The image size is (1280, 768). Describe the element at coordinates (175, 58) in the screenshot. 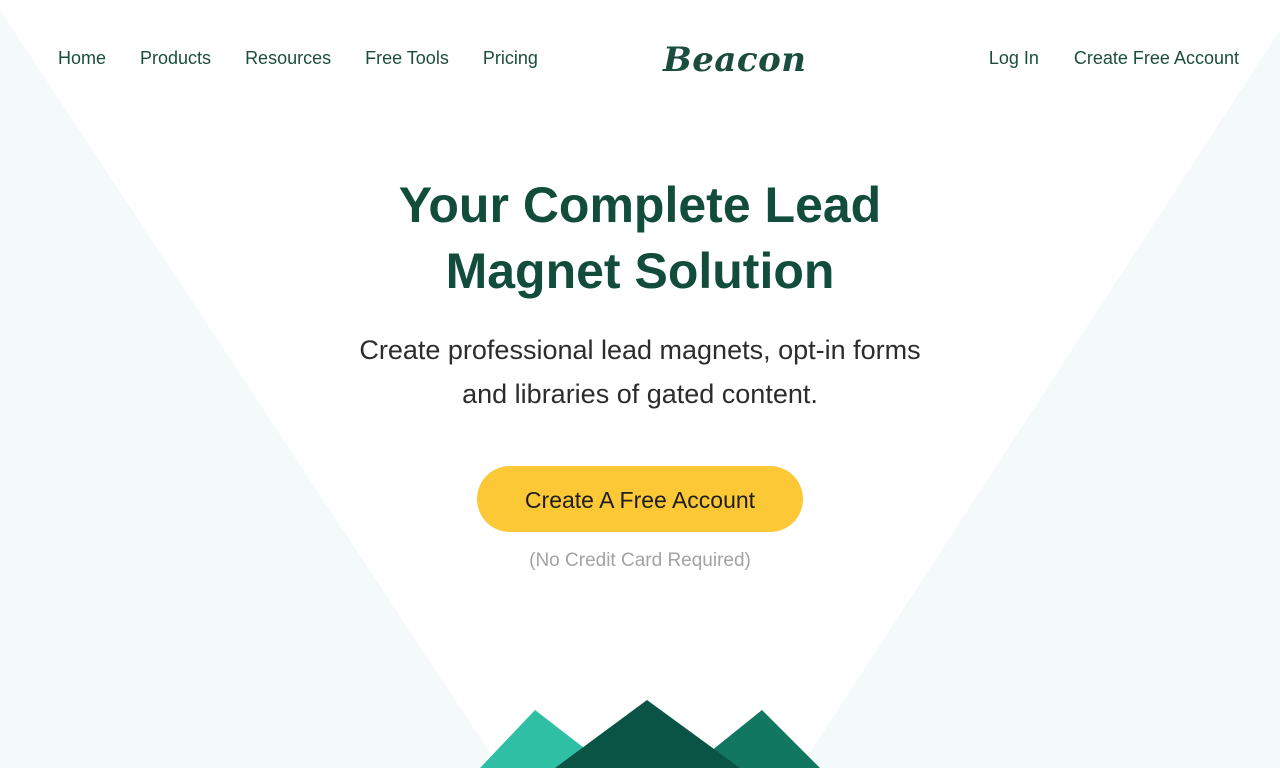

I see `nav-products: Products` at that location.